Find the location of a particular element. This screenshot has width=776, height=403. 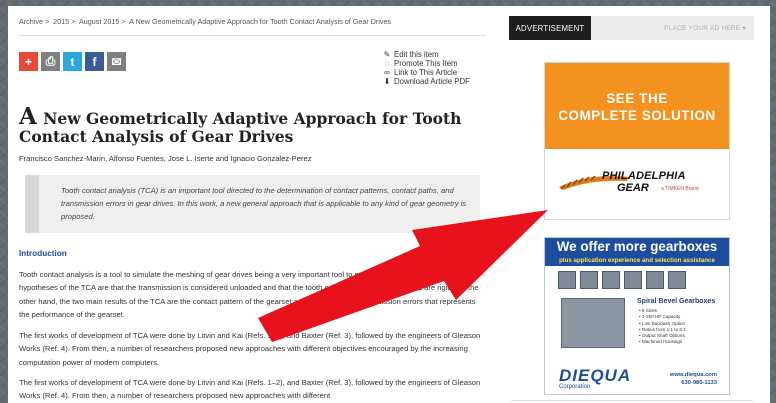

ad2-contact: www.diequa.com 630-980-1133 is located at coordinates (693, 379).